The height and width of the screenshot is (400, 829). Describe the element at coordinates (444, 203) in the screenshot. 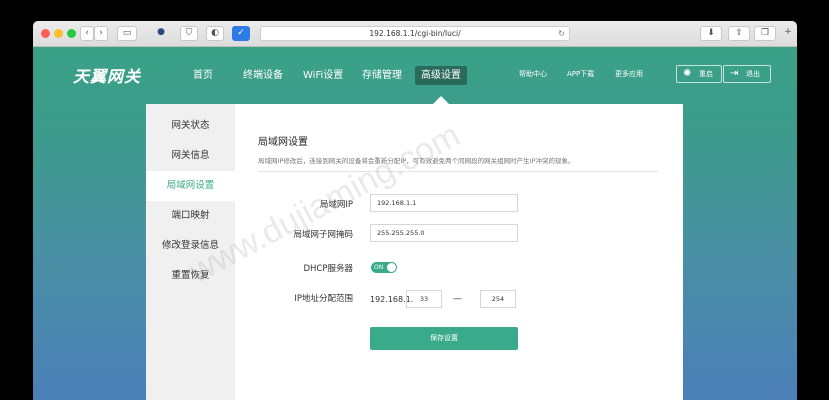

I see `lan-ip-input: 192.168.1.1` at that location.